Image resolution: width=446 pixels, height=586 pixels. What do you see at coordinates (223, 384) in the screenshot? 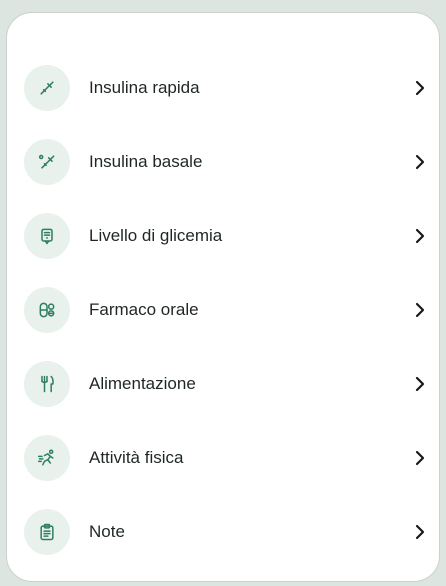
I see `menu-item-alimentazione: Alimentazione` at bounding box center [223, 384].